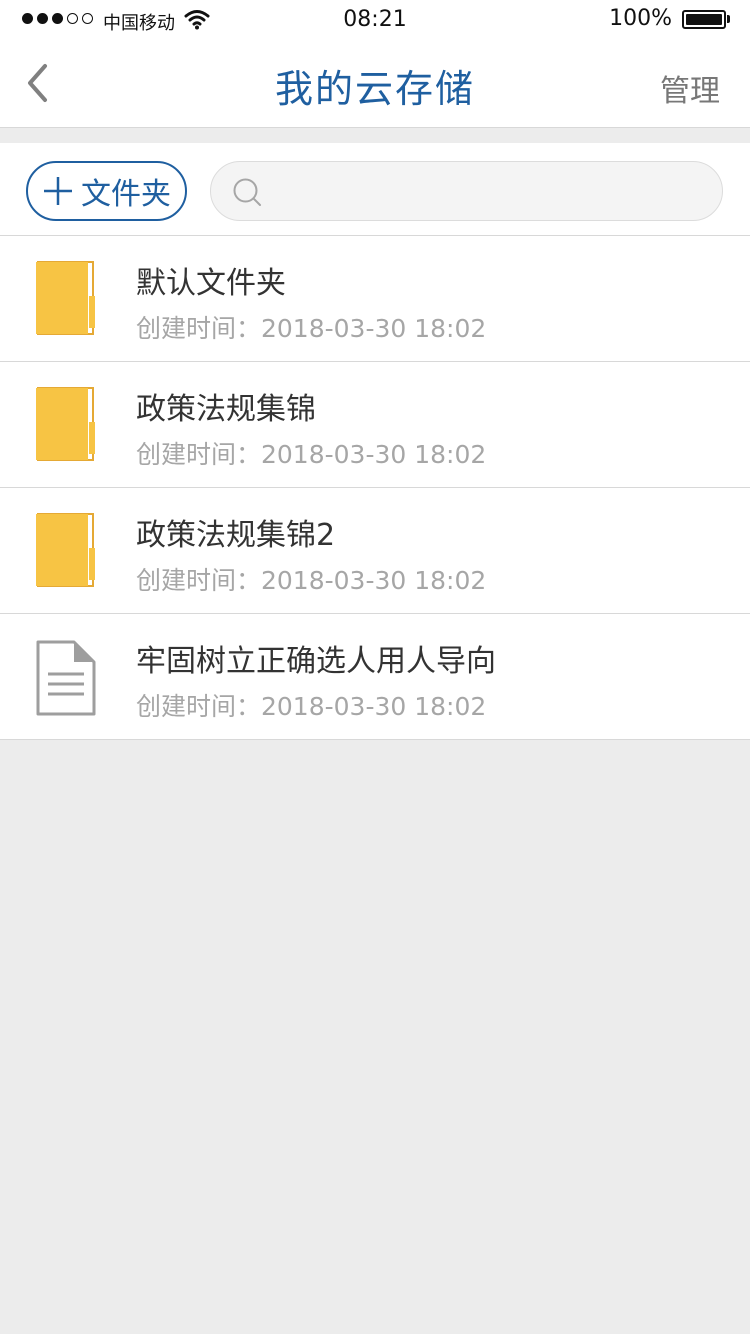  I want to click on manage-button: 管理, so click(690, 88).